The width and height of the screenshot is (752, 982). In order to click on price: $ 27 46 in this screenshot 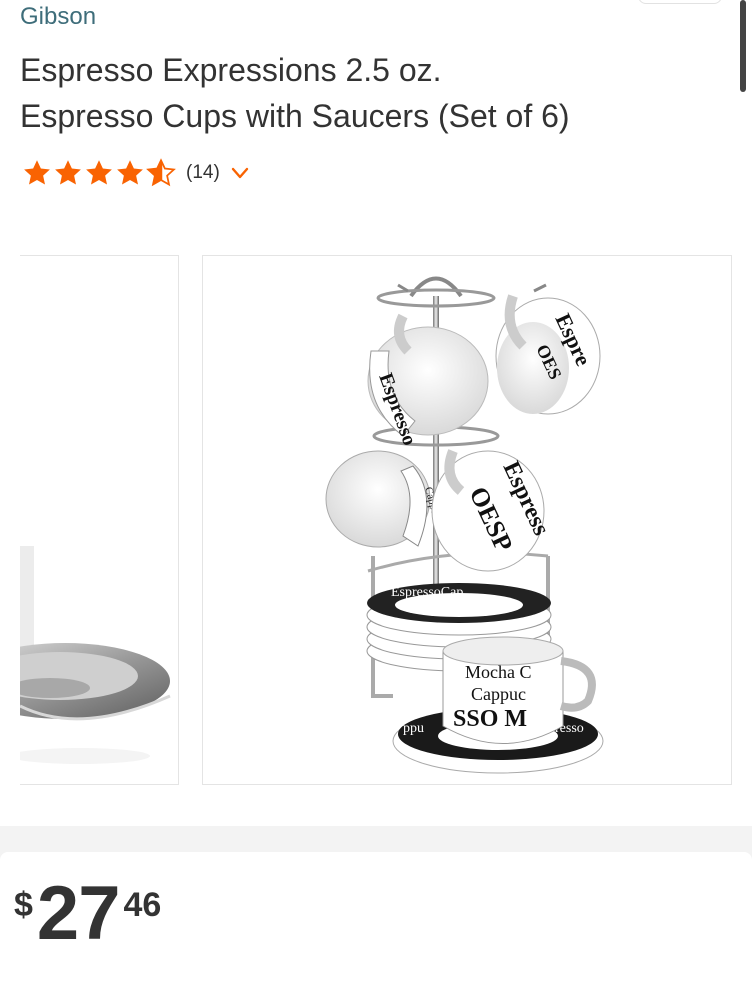, I will do `click(87, 914)`.